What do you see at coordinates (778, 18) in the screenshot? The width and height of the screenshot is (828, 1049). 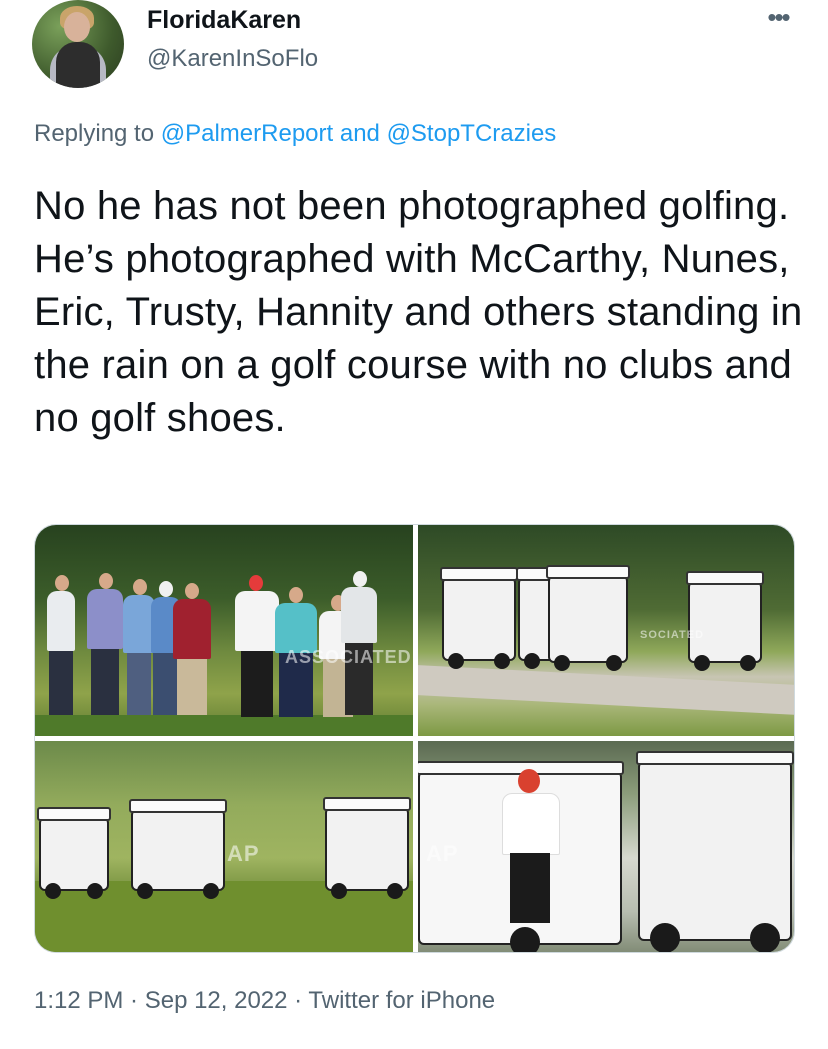 I see `more-horizontal-icon: •••` at bounding box center [778, 18].